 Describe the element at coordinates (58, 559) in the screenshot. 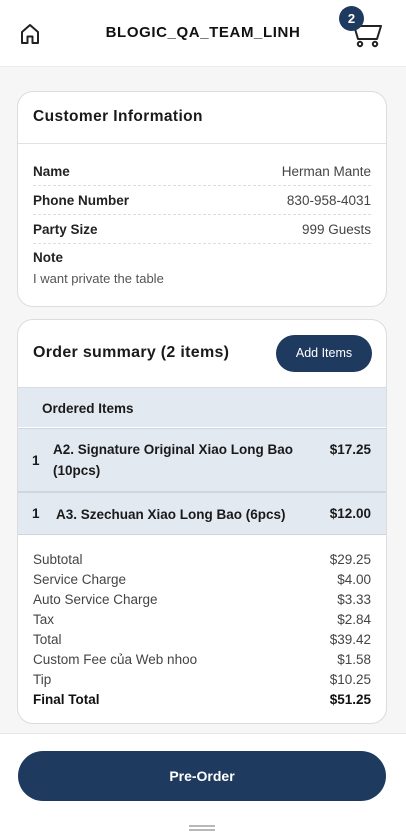

I see `summary-label: Subtotal` at that location.